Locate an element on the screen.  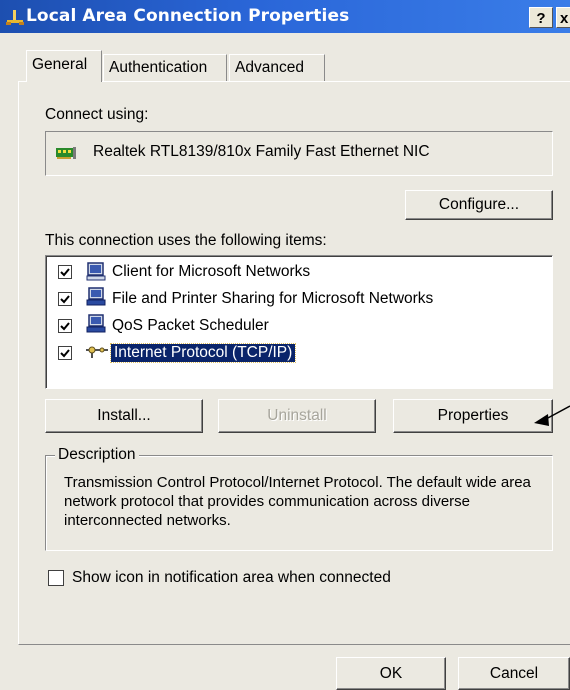
tab-authentication: Authentication is located at coordinates (165, 68).